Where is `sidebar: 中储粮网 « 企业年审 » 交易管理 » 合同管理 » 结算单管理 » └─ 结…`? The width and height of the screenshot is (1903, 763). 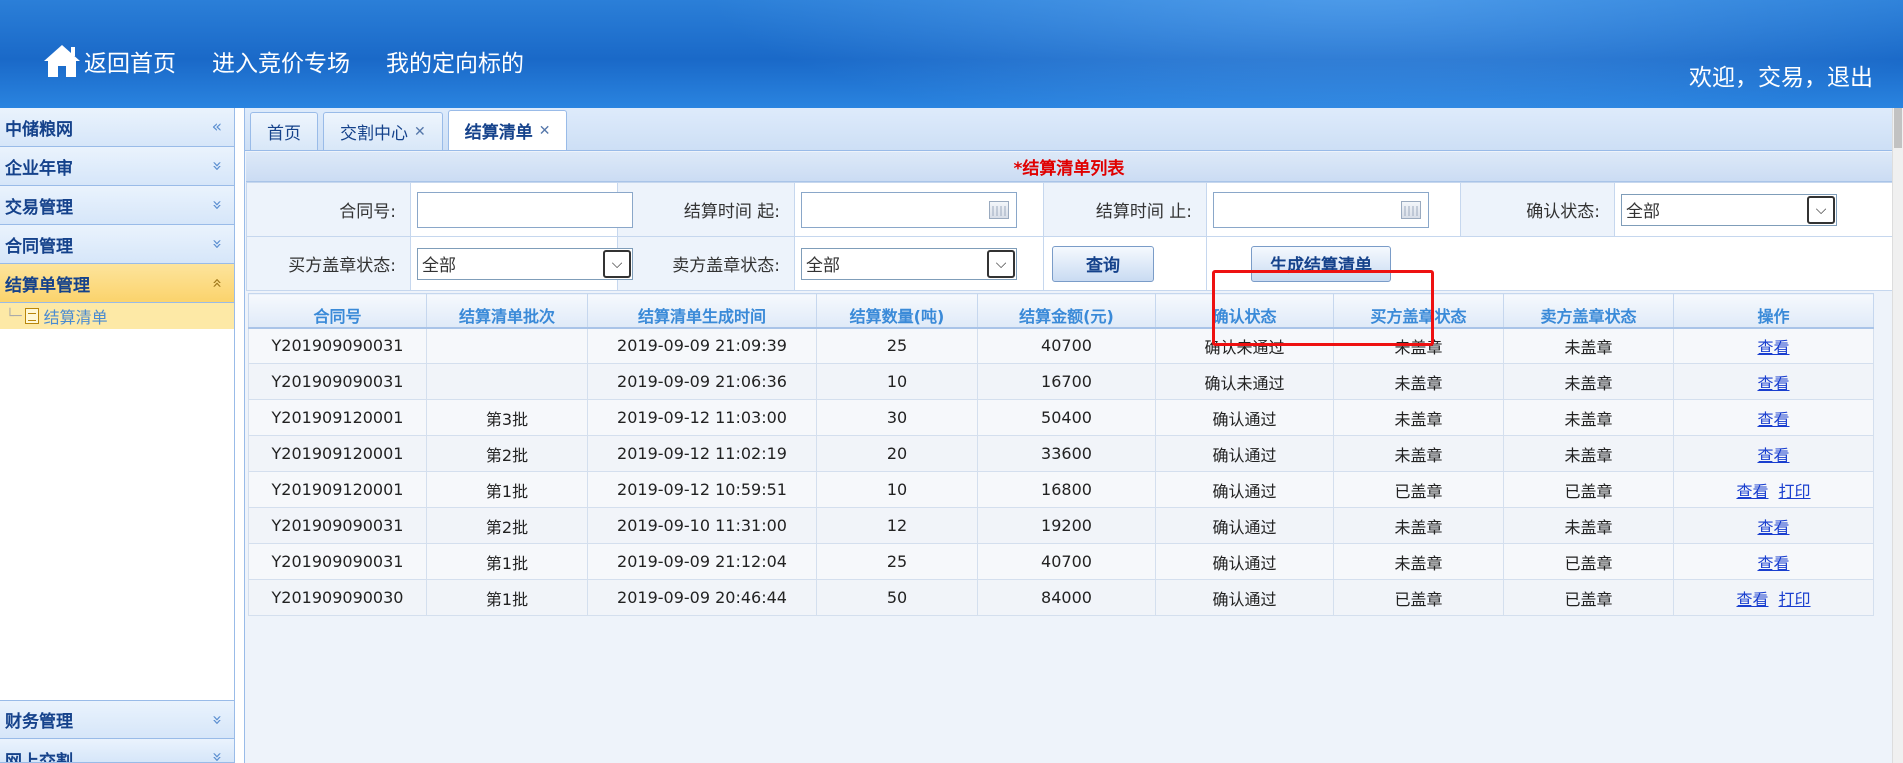
sidebar: 中储粮网 « 企业年审 » 交易管理 » 合同管理 » 结算单管理 » └─ 结… is located at coordinates (117, 435).